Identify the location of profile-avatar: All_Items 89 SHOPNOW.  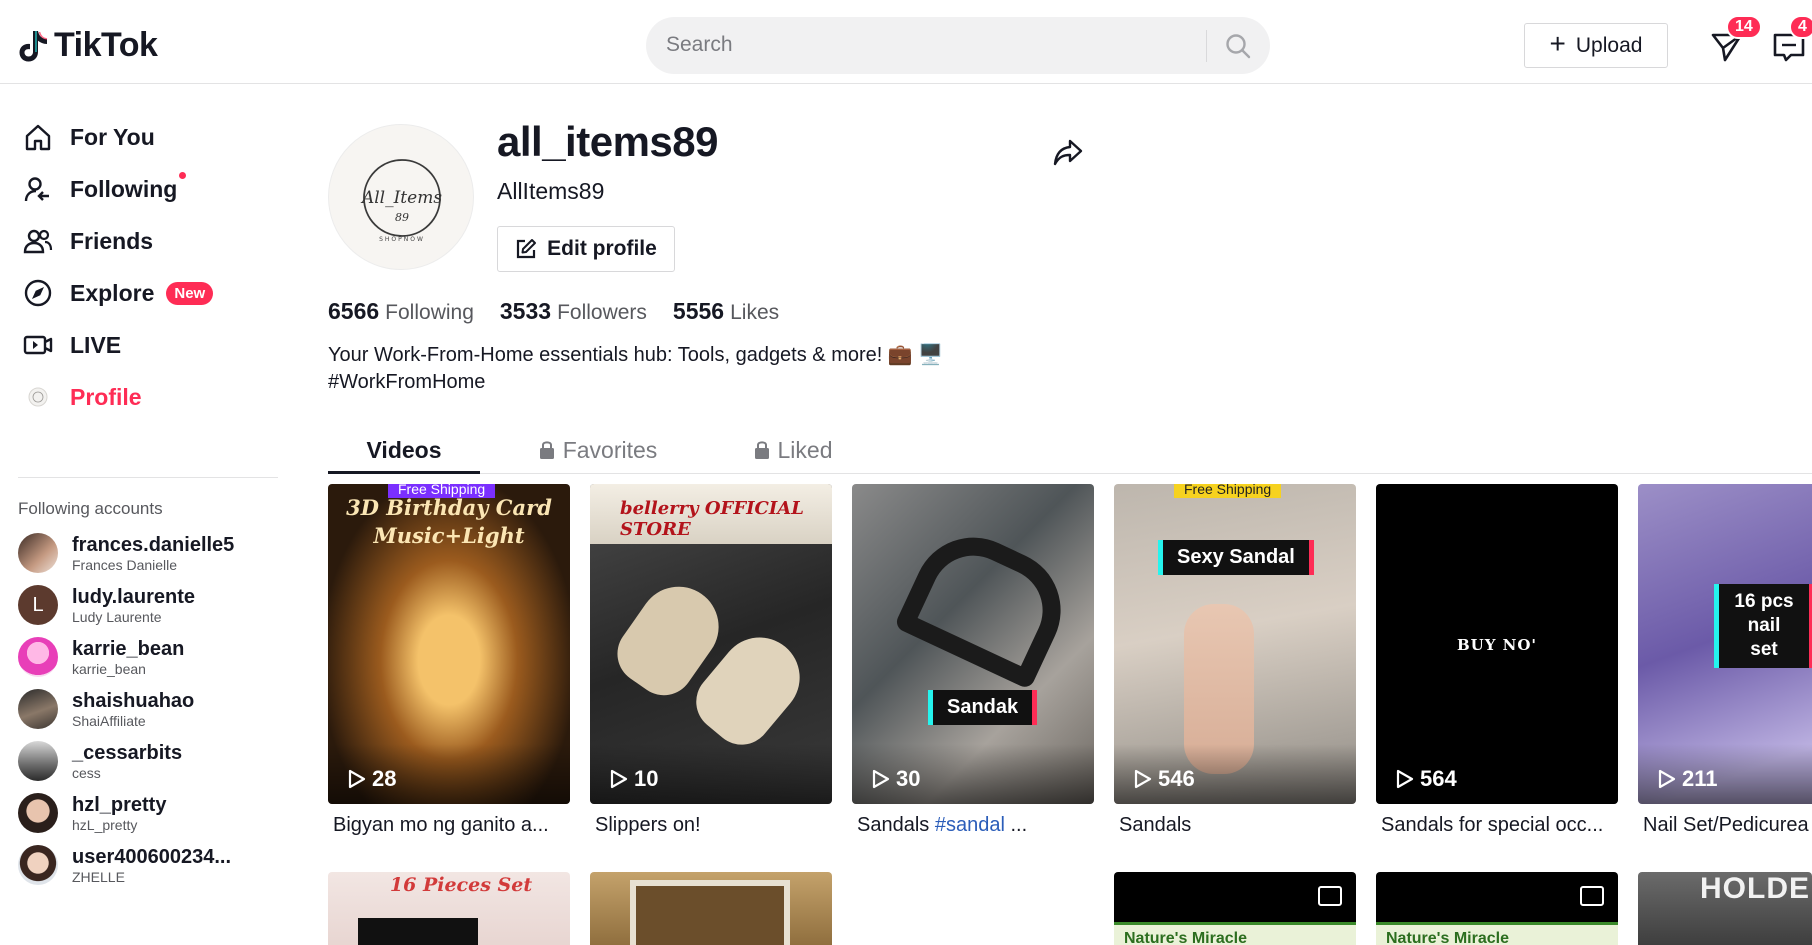
(401, 197).